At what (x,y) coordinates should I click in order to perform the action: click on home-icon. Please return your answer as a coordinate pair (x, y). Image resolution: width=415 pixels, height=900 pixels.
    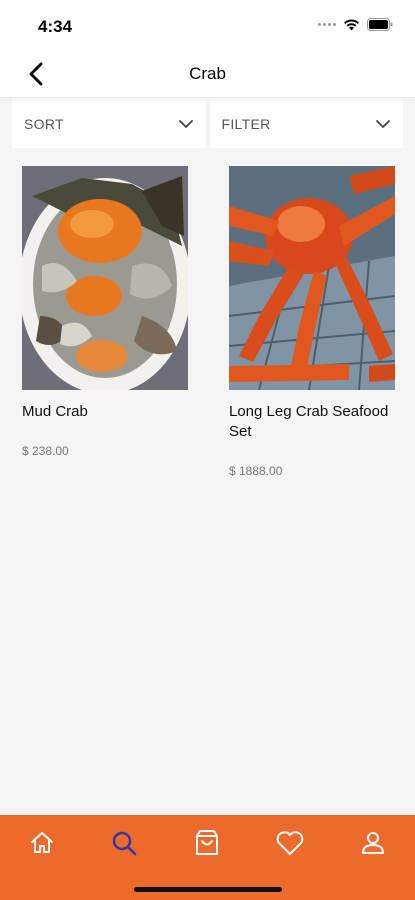
    Looking at the image, I should click on (42, 842).